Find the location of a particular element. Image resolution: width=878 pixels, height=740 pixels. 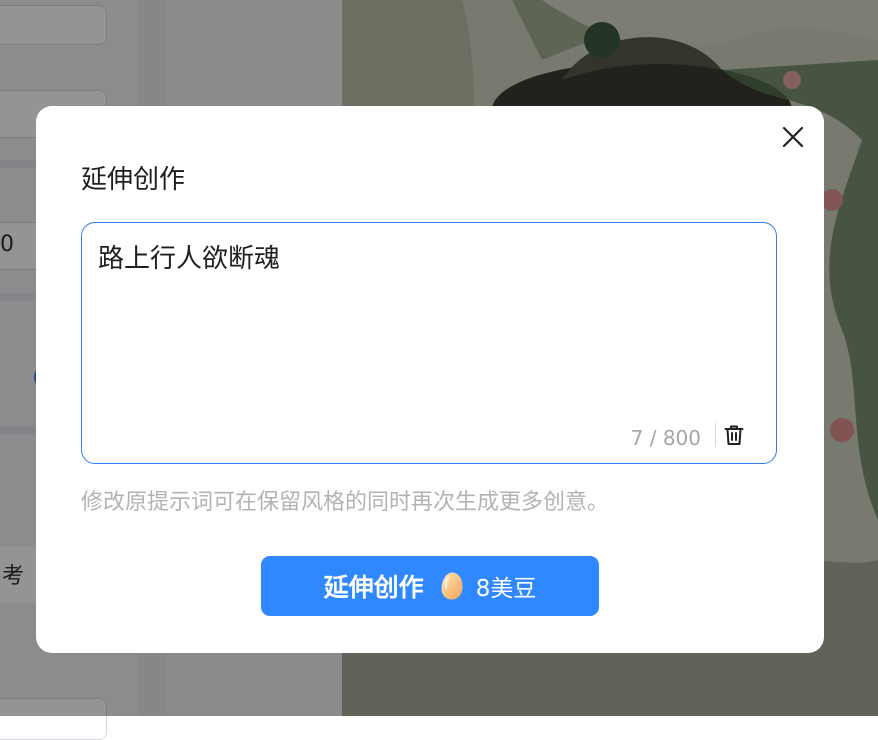

bean-icon is located at coordinates (452, 586).